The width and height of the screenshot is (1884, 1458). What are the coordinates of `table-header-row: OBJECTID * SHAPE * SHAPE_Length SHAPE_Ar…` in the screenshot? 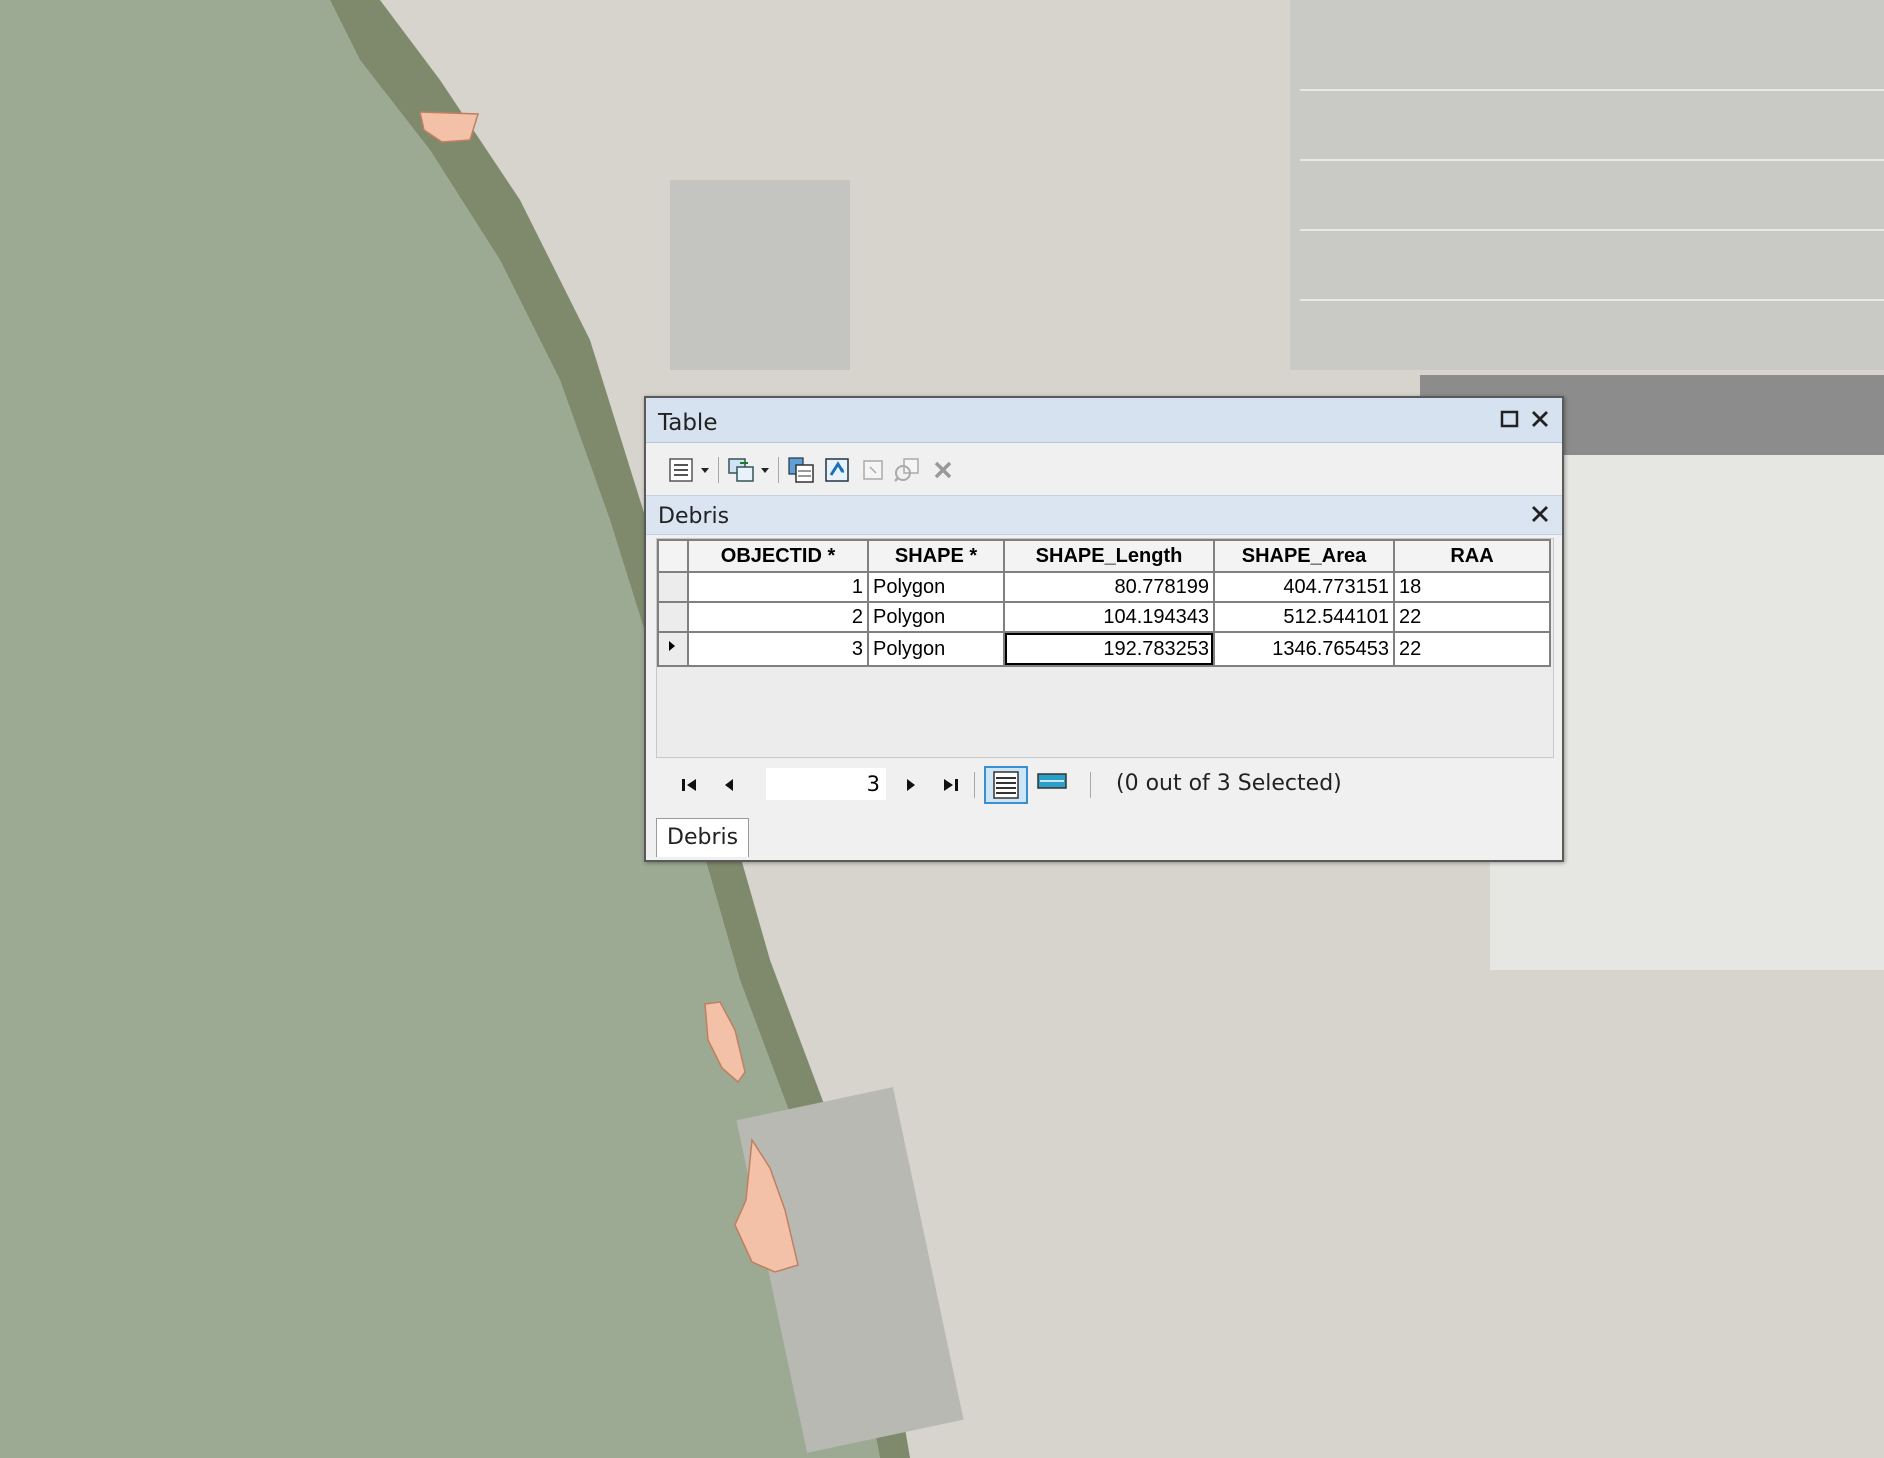 It's located at (1104, 556).